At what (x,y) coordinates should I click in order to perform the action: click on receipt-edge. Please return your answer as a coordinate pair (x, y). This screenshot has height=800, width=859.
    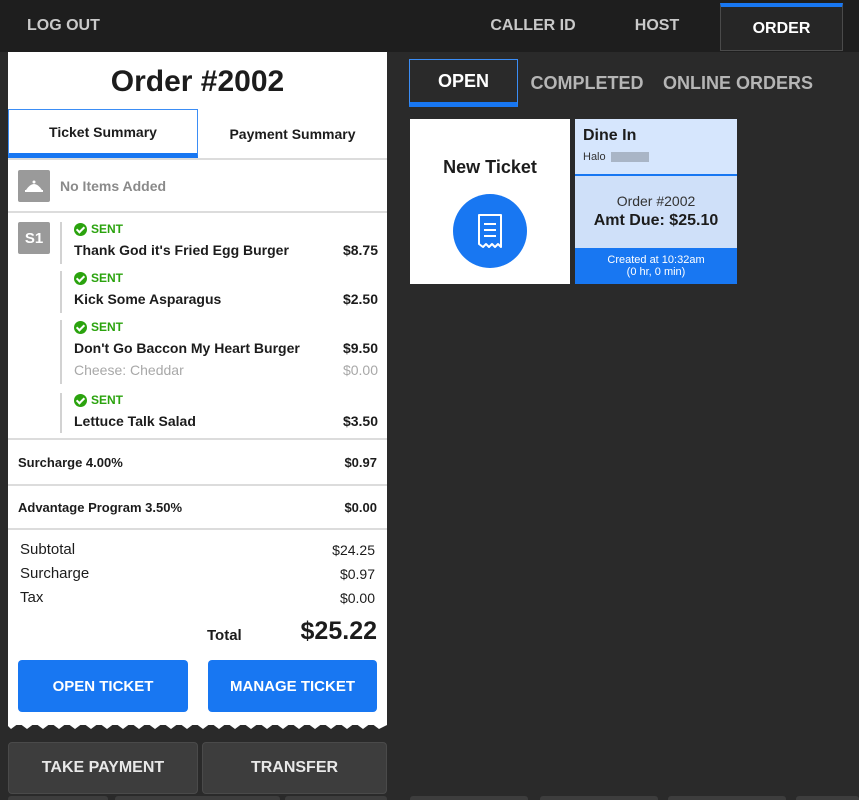
    Looking at the image, I should click on (197, 723).